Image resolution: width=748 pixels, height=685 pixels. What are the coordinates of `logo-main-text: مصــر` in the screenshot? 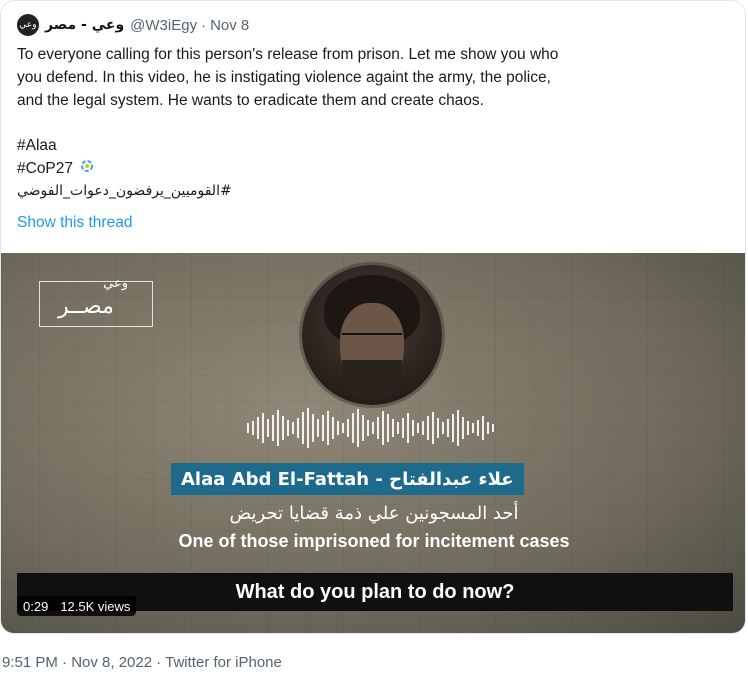 It's located at (86, 306).